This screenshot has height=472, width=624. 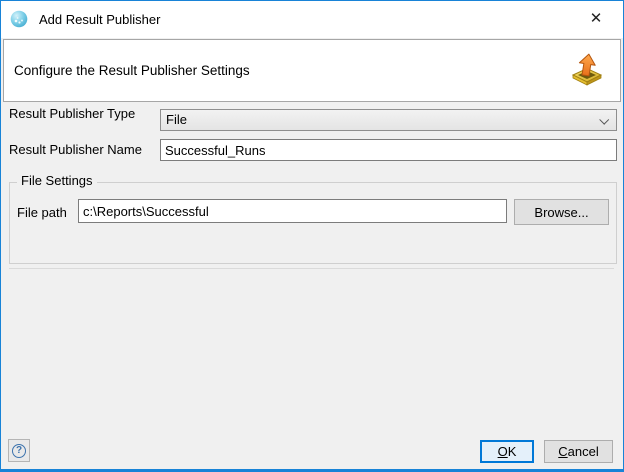 What do you see at coordinates (604, 121) in the screenshot?
I see `chevron-down-icon` at bounding box center [604, 121].